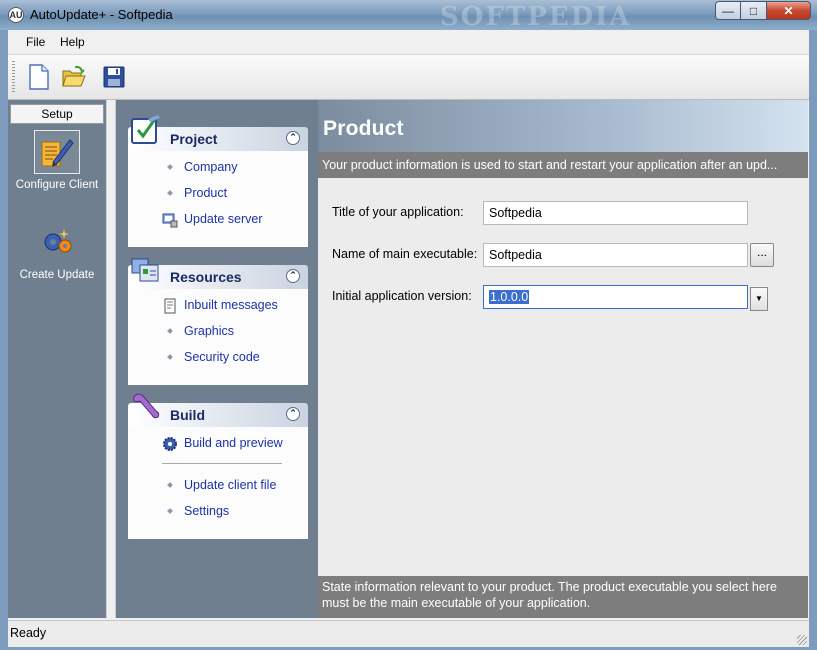 The width and height of the screenshot is (817, 650). I want to click on task-build-and-preview: Build and preview, so click(218, 444).